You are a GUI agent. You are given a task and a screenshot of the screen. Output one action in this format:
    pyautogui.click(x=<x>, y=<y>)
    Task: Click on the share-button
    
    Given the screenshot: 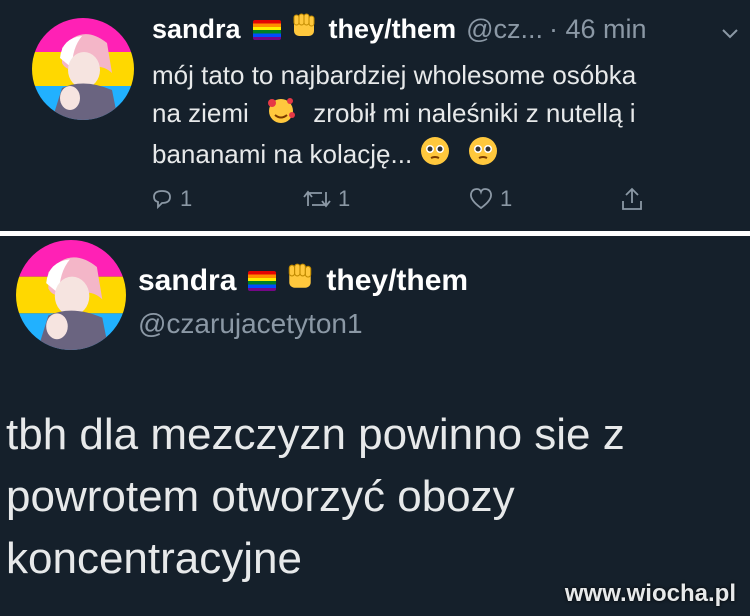 What is the action you would take?
    pyautogui.click(x=632, y=199)
    